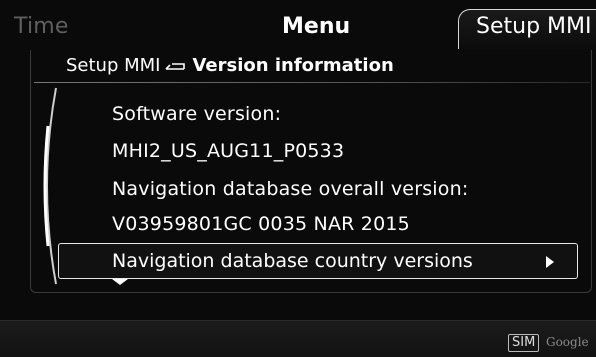 Image resolution: width=596 pixels, height=357 pixels. What do you see at coordinates (550, 262) in the screenshot?
I see `chevron-right-icon` at bounding box center [550, 262].